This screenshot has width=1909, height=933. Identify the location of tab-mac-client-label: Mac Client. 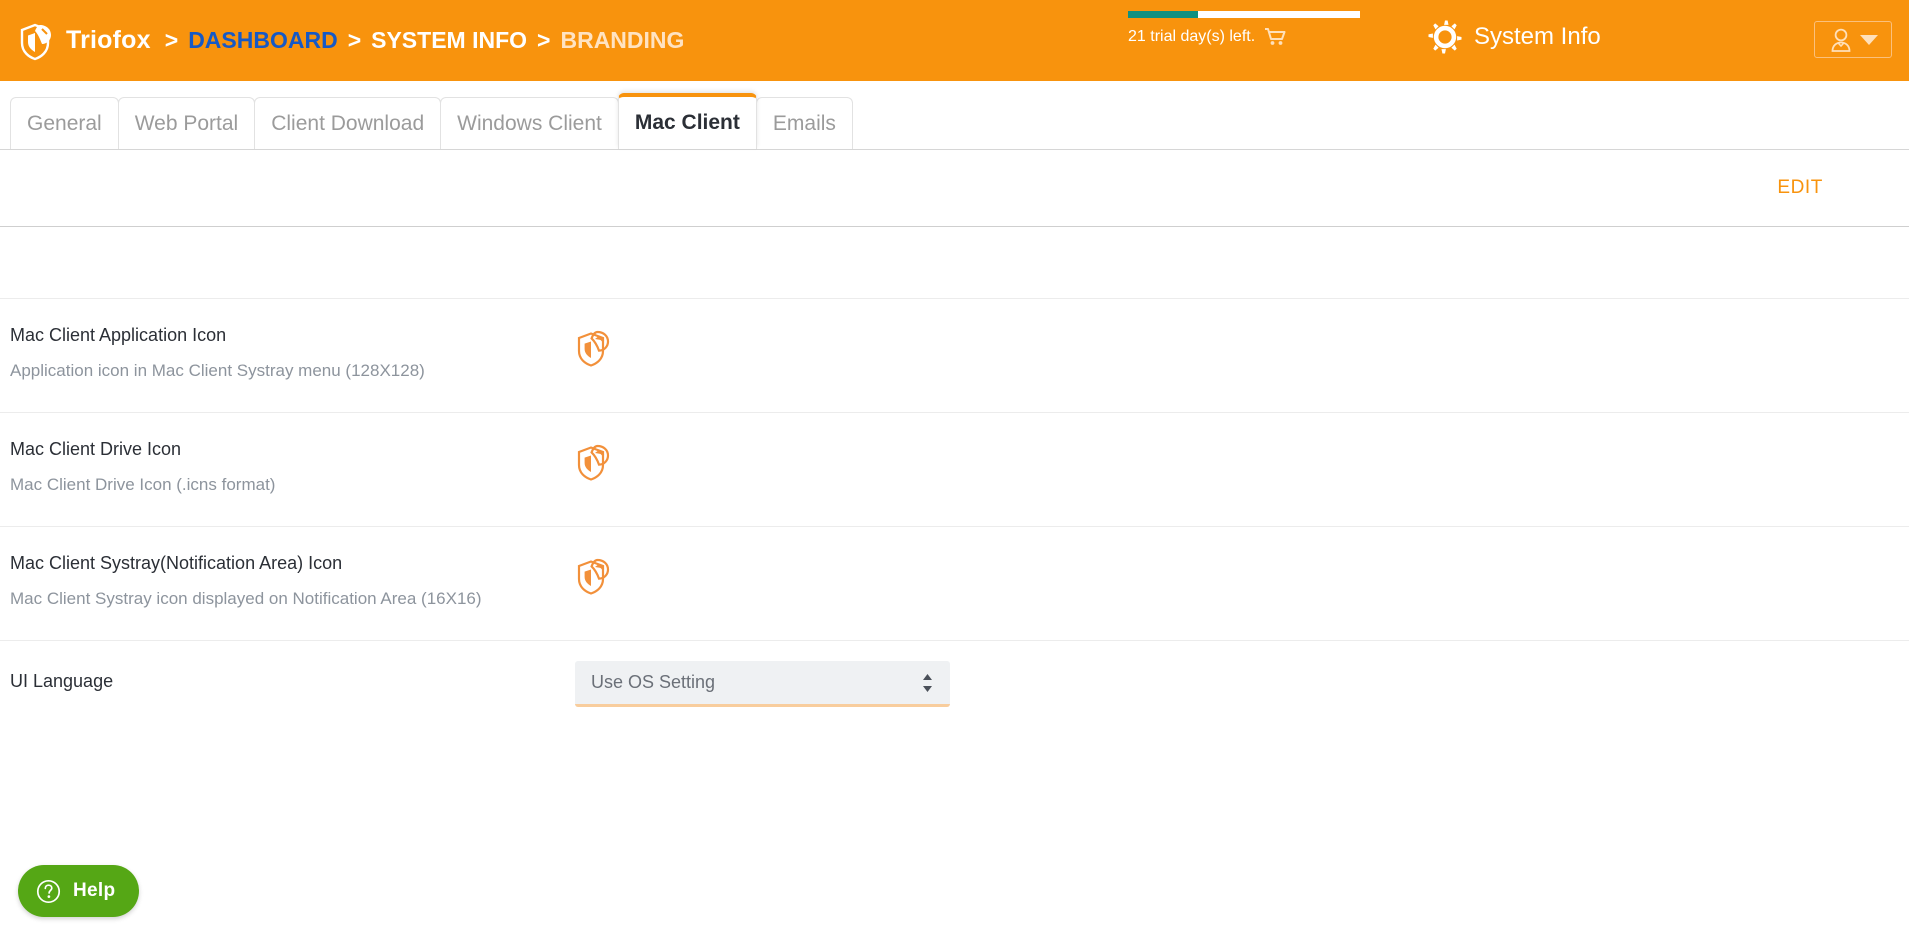
(687, 122).